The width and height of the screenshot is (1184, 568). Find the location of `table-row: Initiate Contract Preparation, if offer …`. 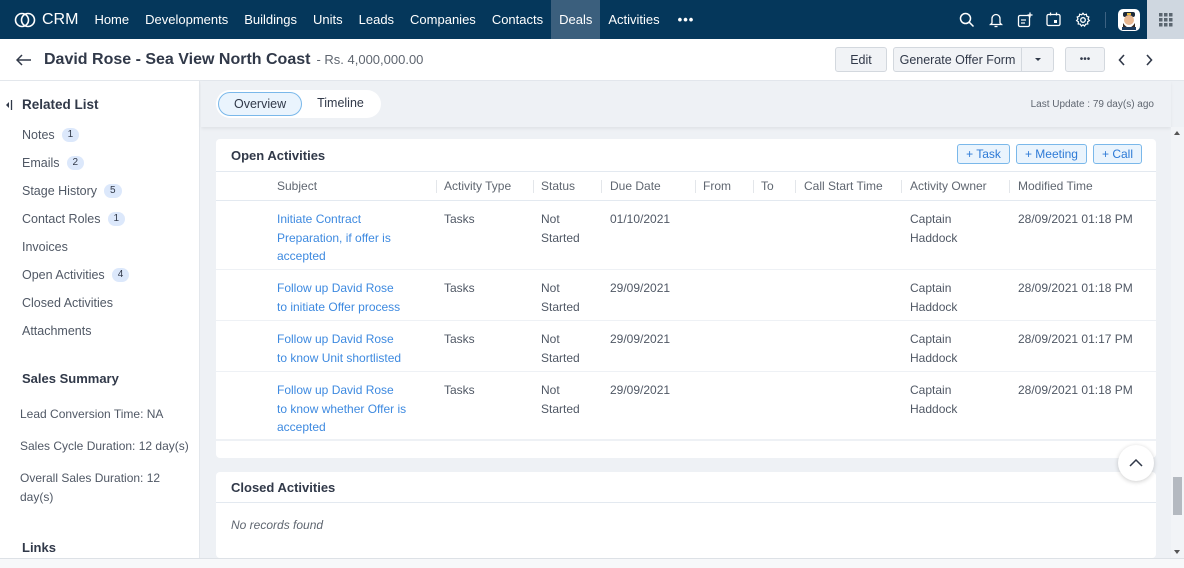

table-row: Initiate Contract Preparation, if offer … is located at coordinates (686, 235).